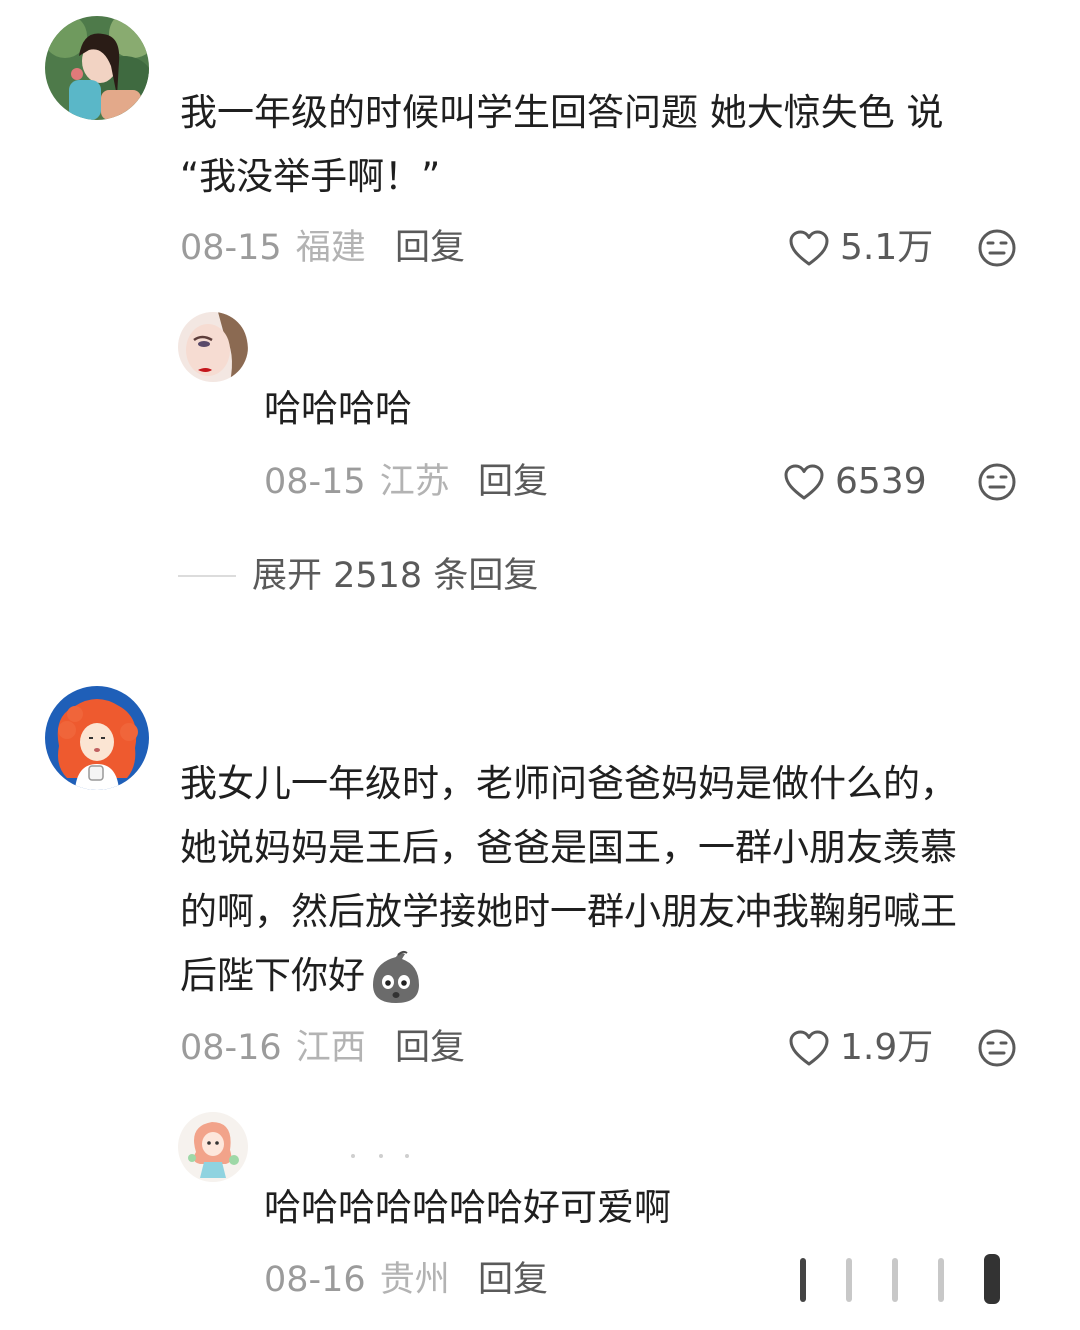 This screenshot has width=1080, height=1330. What do you see at coordinates (414, 482) in the screenshot?
I see `reply-location: 江苏` at bounding box center [414, 482].